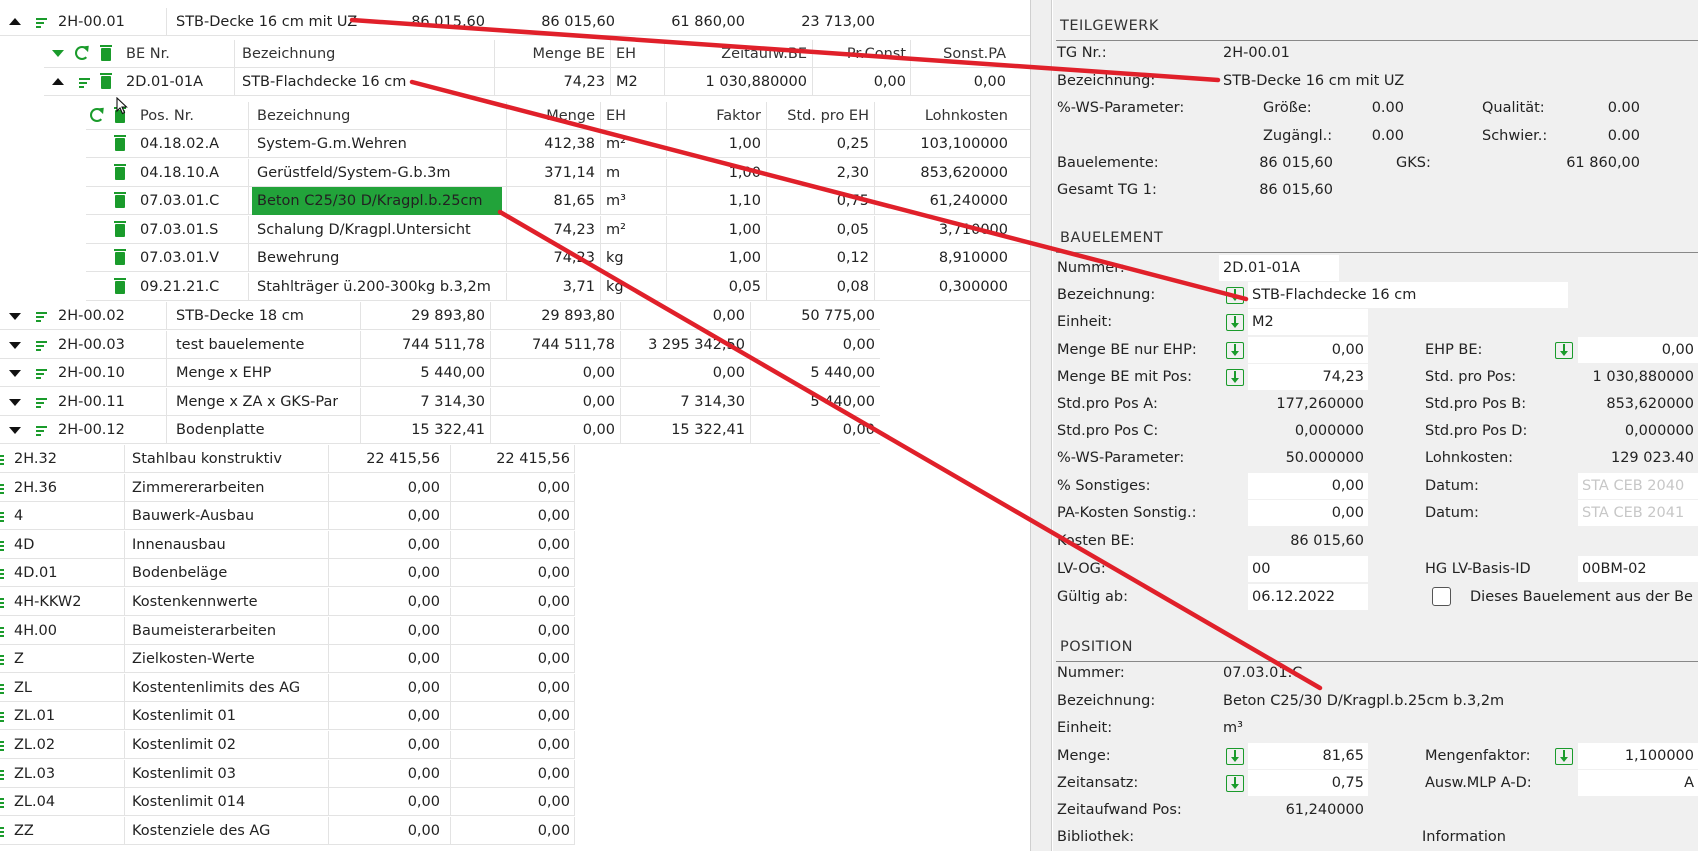 This screenshot has height=851, width=1698. What do you see at coordinates (1638, 350) in the screenshot?
I see `ehp-be-field: 0,00` at bounding box center [1638, 350].